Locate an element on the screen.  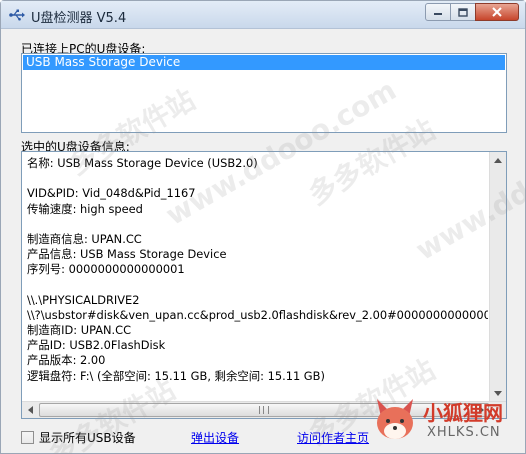
title-bar: U盘检测器 V5.4 is located at coordinates (263, 15).